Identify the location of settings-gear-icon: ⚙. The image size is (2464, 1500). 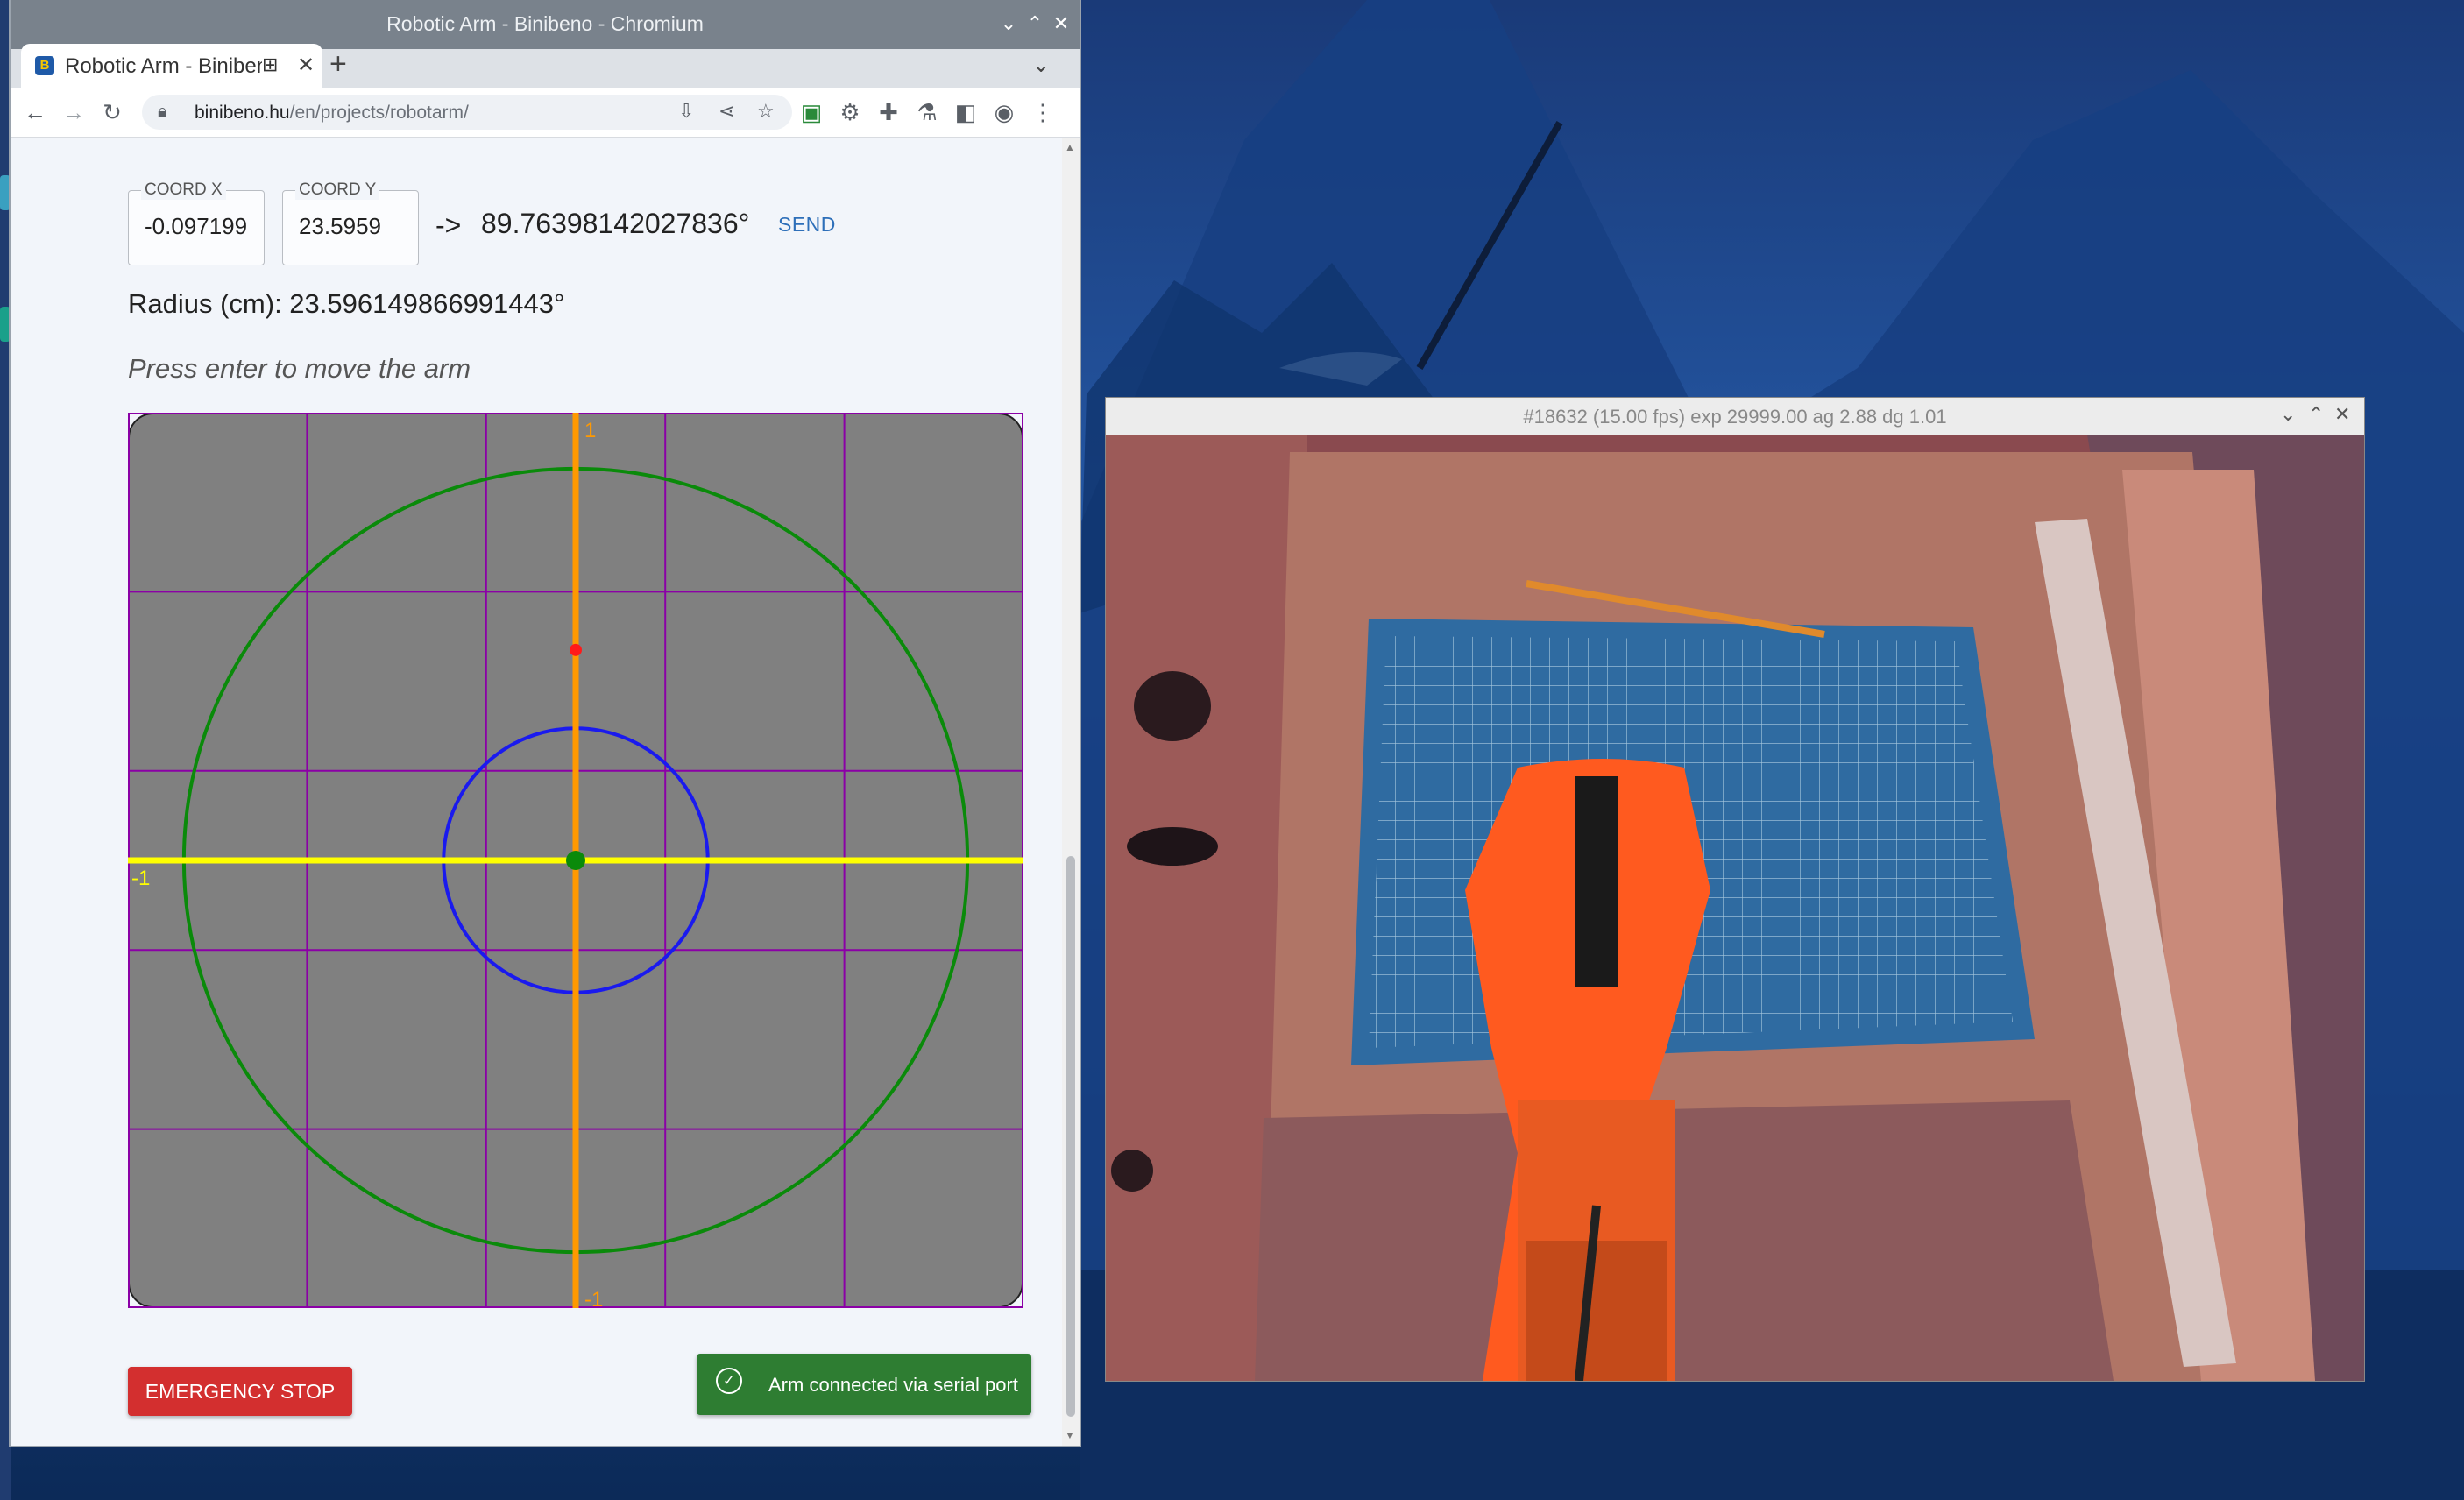
(850, 112).